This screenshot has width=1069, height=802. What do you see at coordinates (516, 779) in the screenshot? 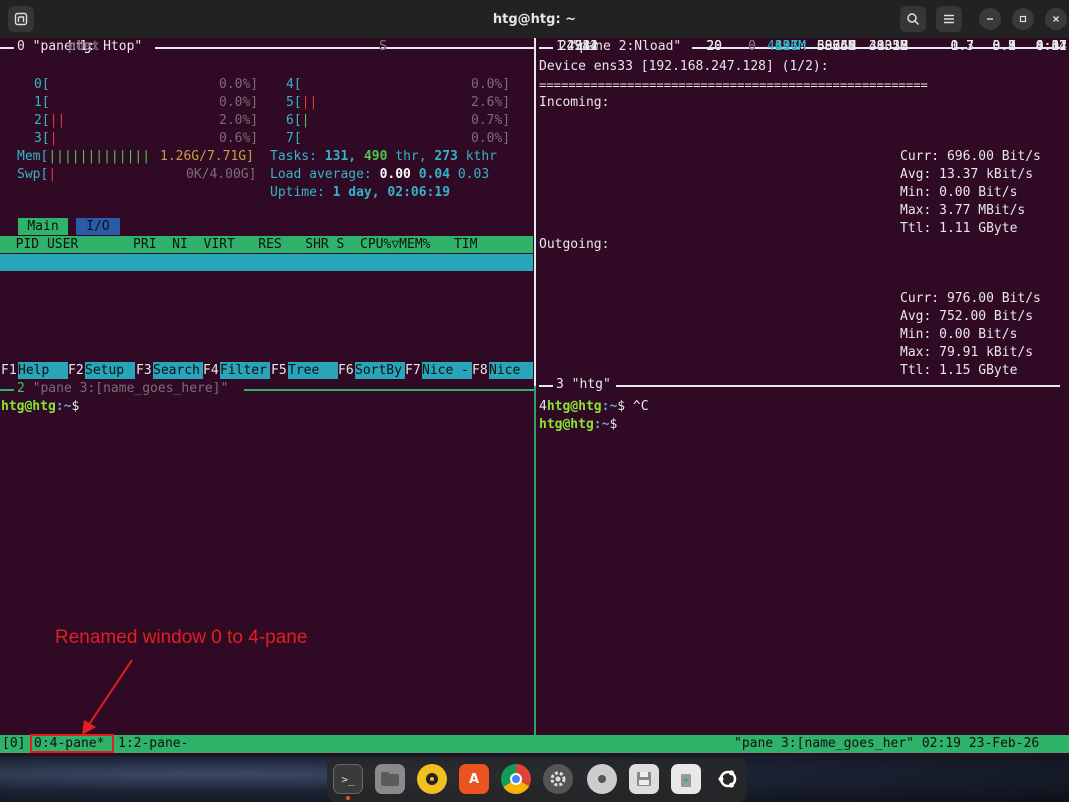
I see `chrome-icon` at bounding box center [516, 779].